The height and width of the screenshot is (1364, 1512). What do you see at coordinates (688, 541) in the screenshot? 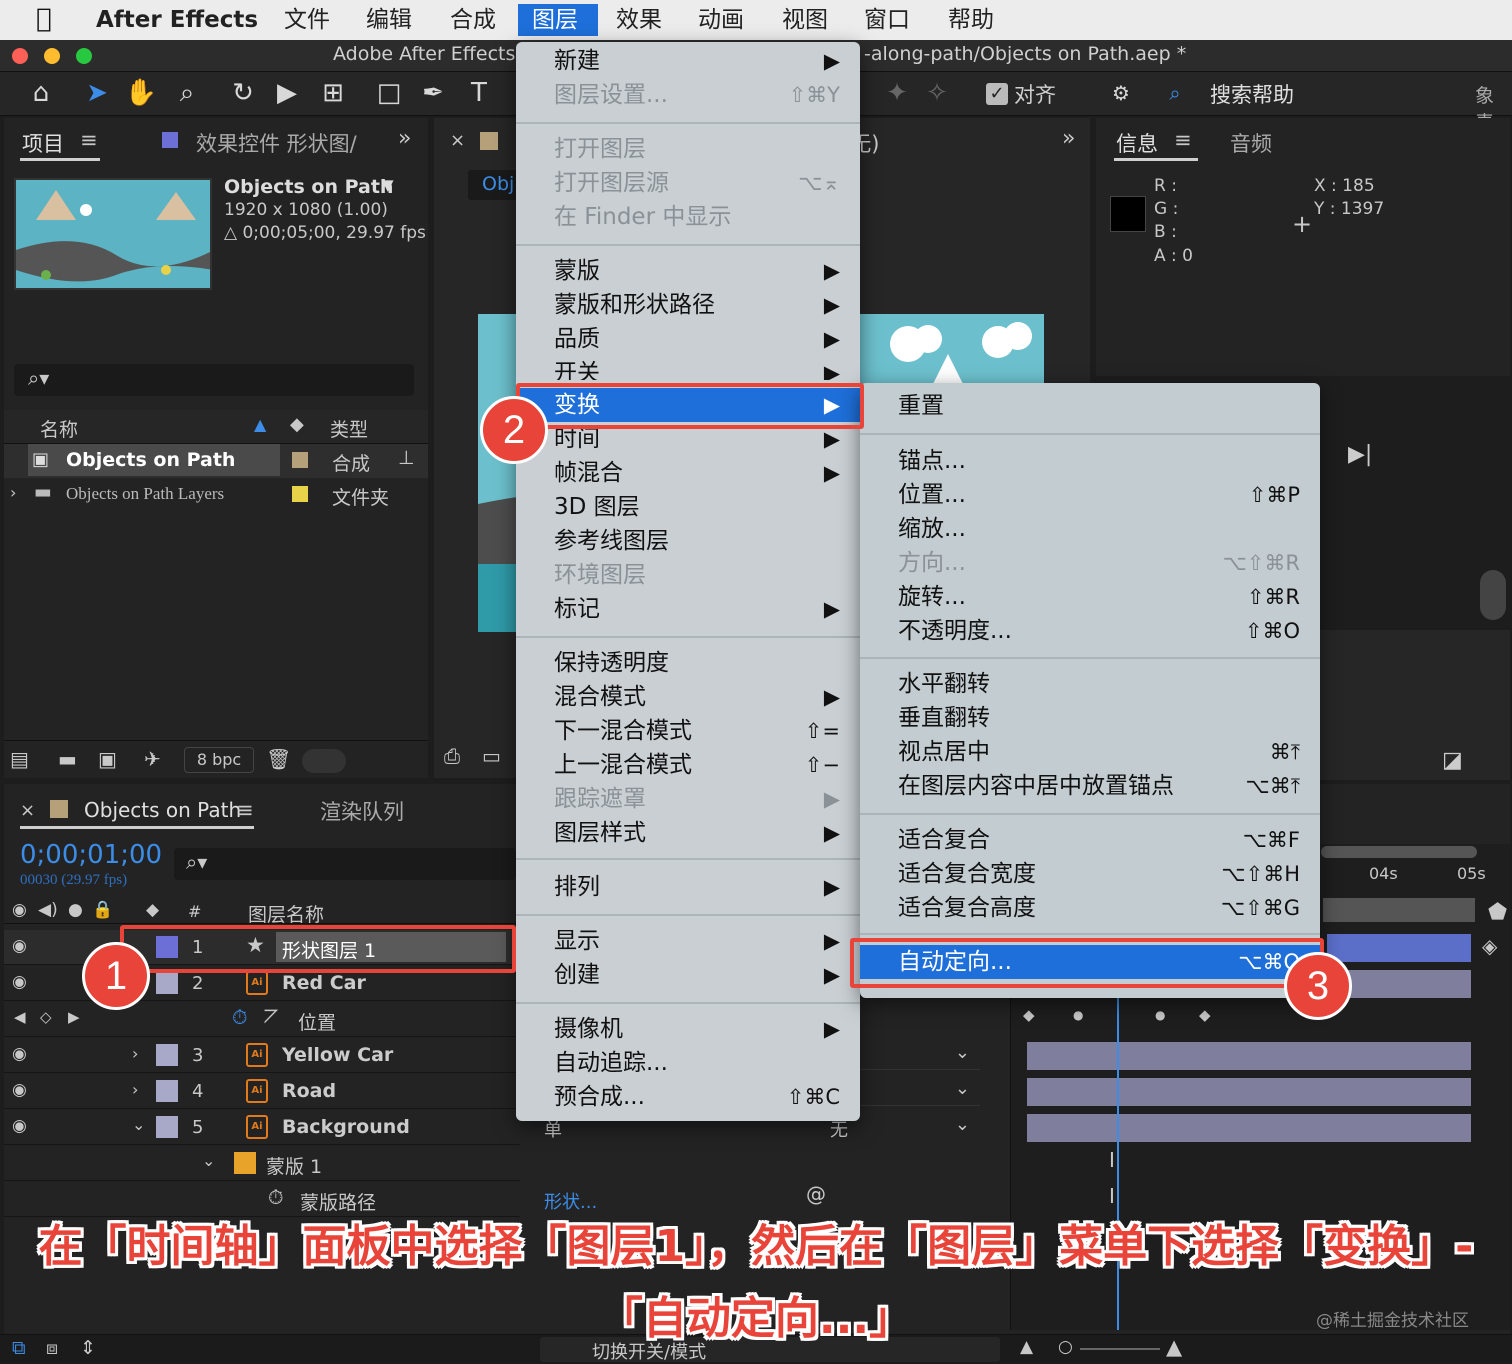
I see `menu-item-guide-layer: 参考线图层` at bounding box center [688, 541].